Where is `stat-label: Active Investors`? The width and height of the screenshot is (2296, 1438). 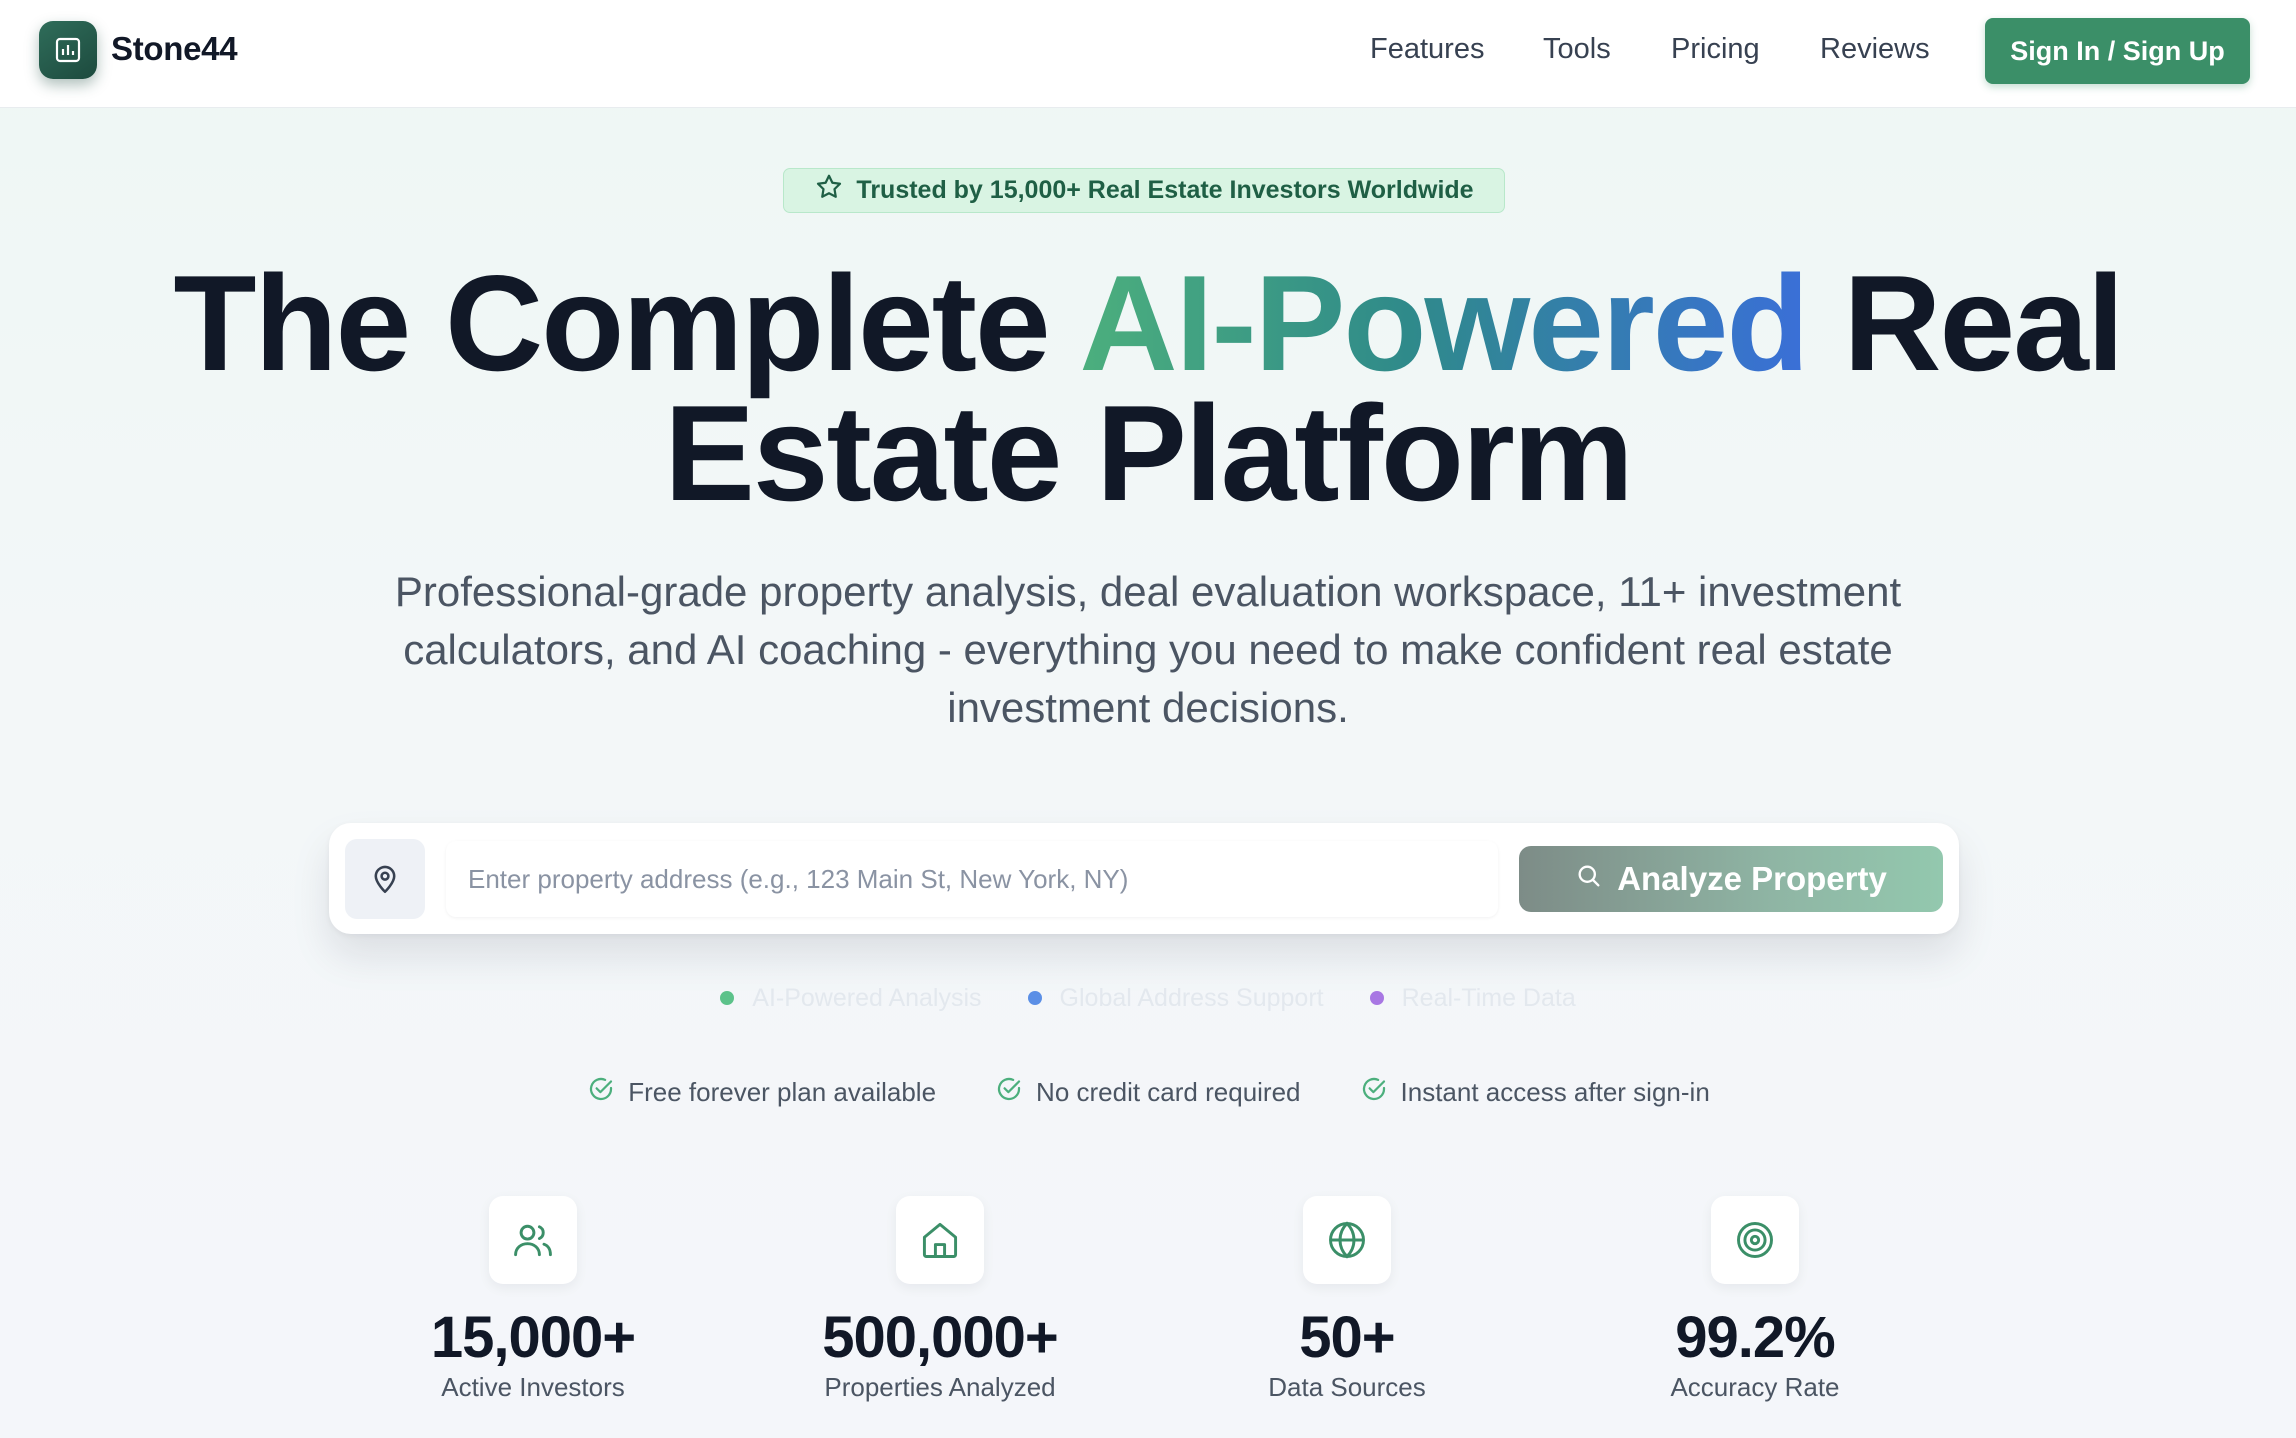
stat-label: Active Investors is located at coordinates (533, 1387).